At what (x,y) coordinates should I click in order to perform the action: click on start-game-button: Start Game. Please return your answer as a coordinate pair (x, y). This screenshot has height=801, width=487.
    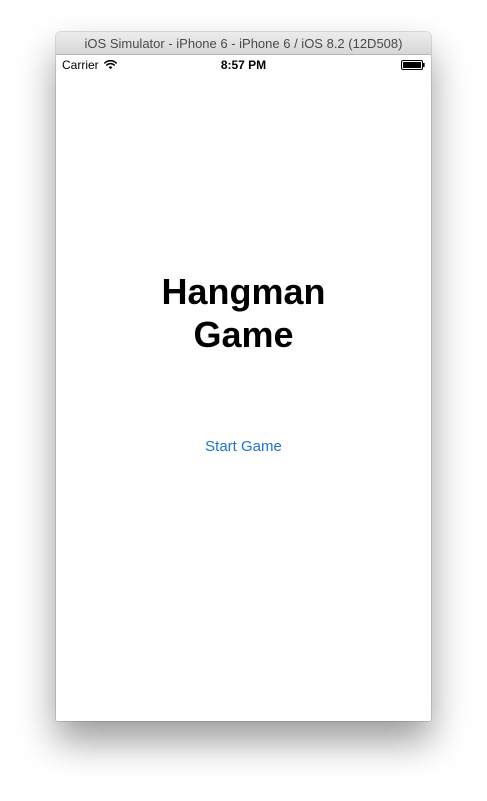
    Looking at the image, I should click on (243, 446).